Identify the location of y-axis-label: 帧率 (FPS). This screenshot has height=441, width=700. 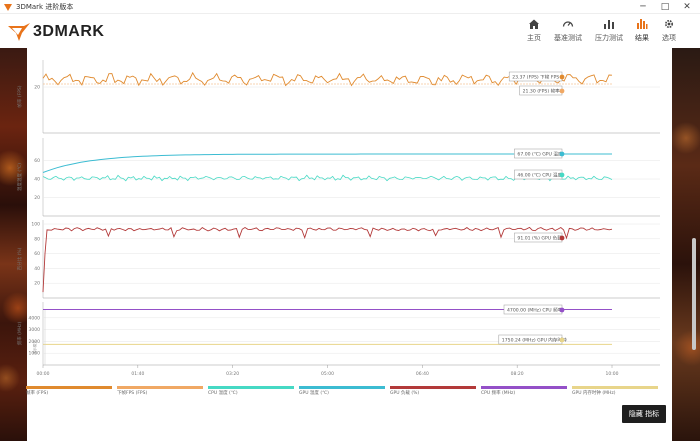
(19, 96).